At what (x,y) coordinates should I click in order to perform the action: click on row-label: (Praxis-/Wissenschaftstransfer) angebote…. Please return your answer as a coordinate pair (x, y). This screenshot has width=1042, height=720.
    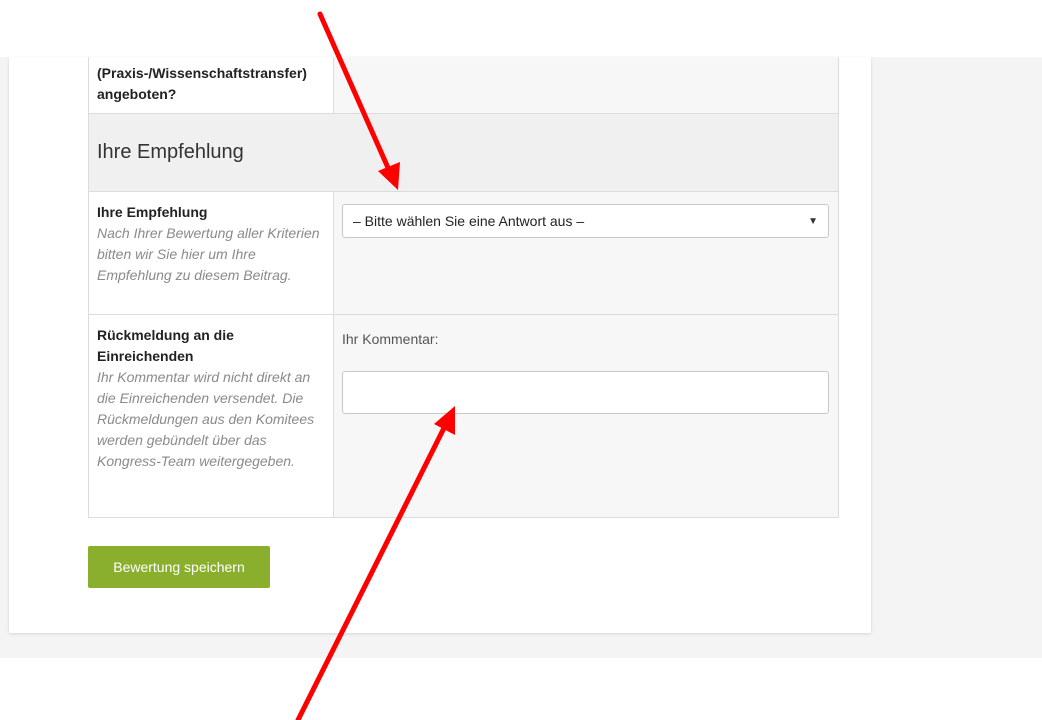
    Looking at the image, I should click on (202, 83).